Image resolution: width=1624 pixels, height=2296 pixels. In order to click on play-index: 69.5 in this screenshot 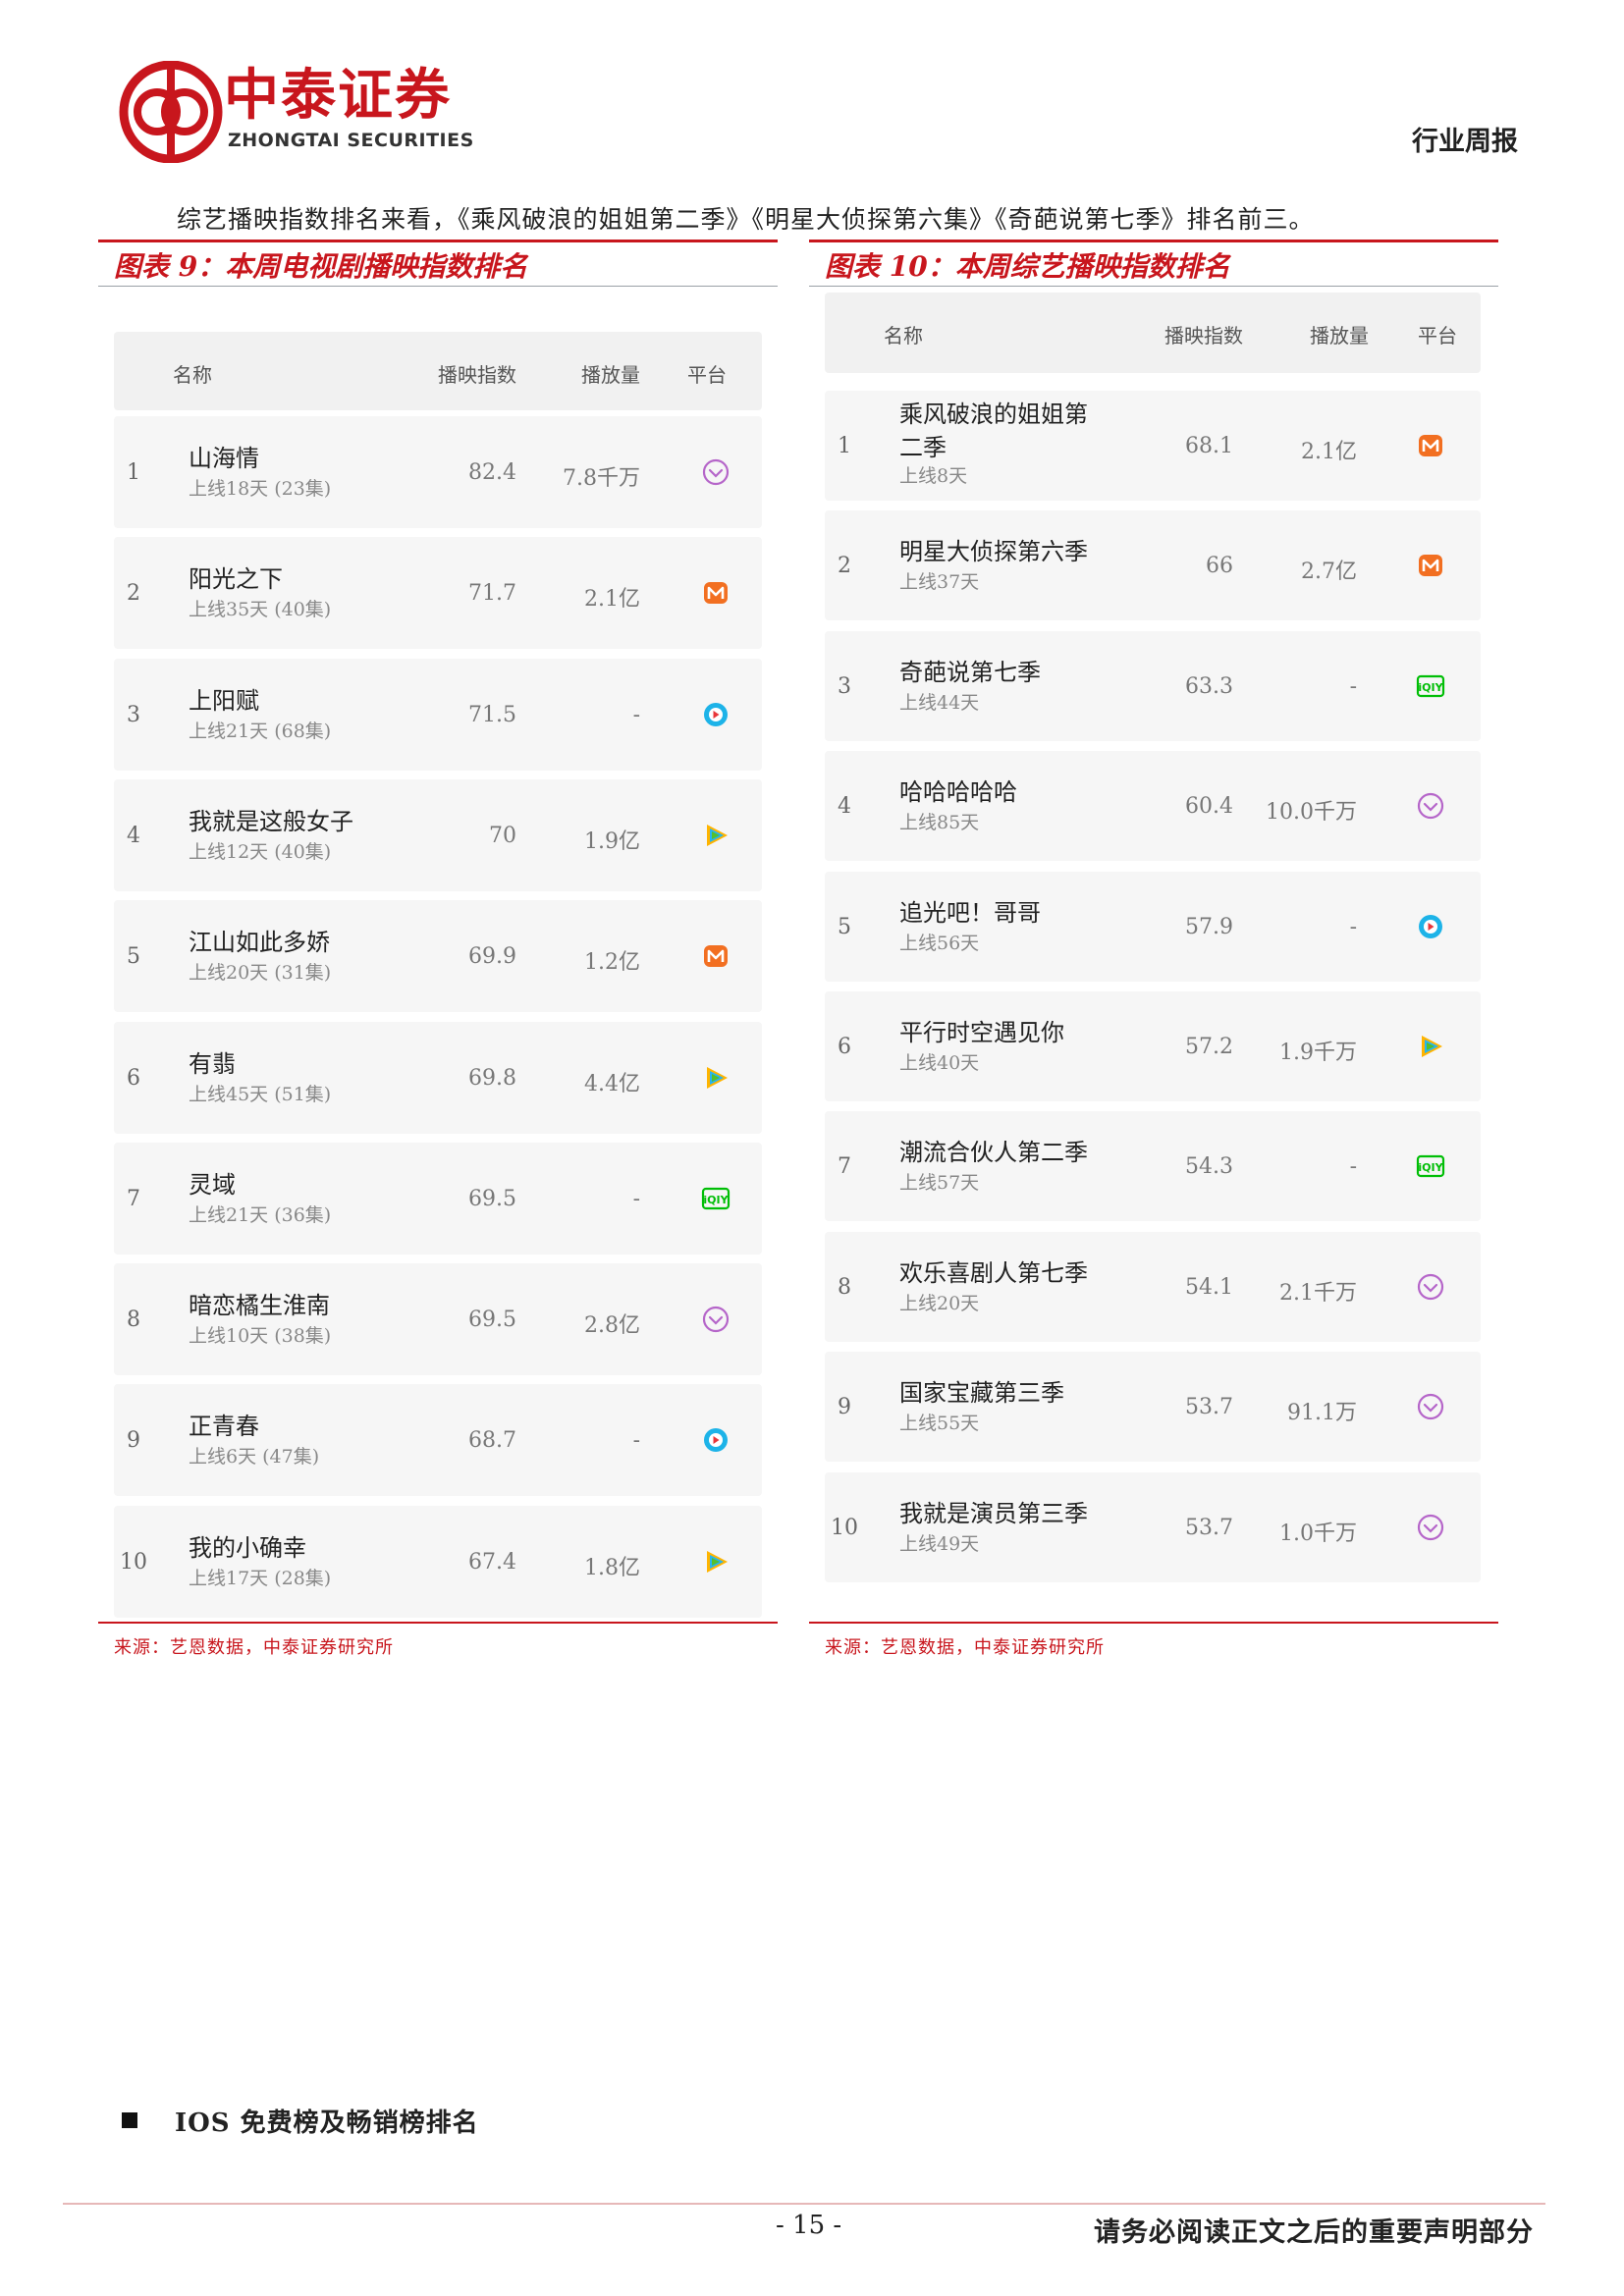, I will do `click(492, 1198)`.